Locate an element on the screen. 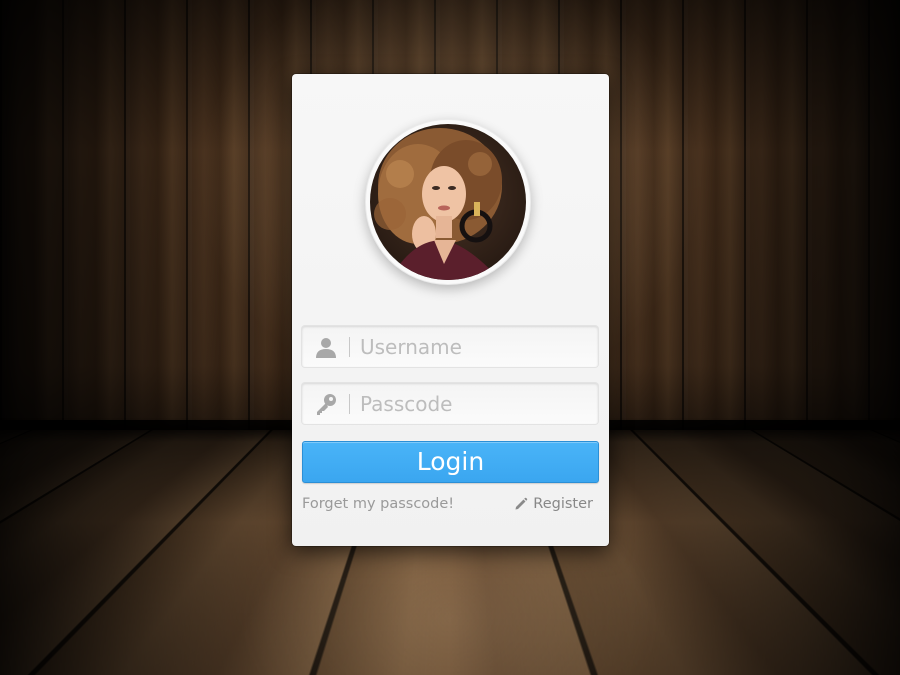 The width and height of the screenshot is (900, 675). user-icon is located at coordinates (326, 348).